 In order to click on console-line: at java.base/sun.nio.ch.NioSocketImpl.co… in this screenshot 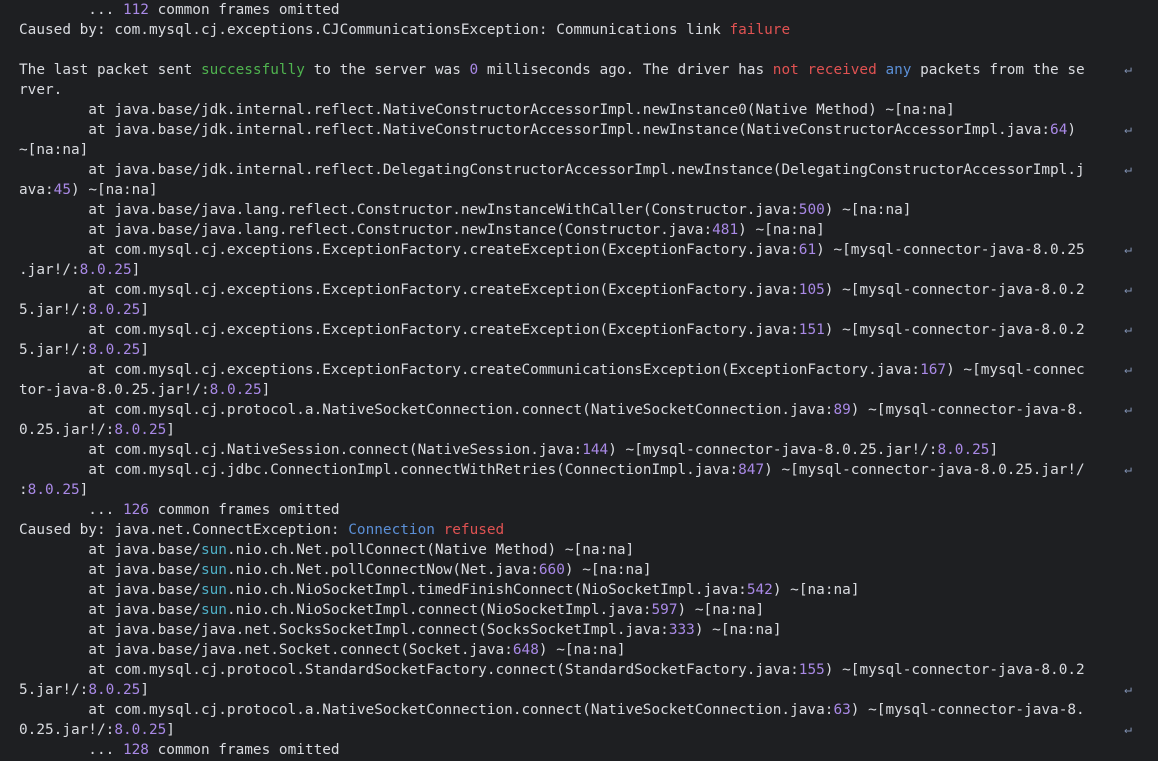, I will do `click(575, 610)`.